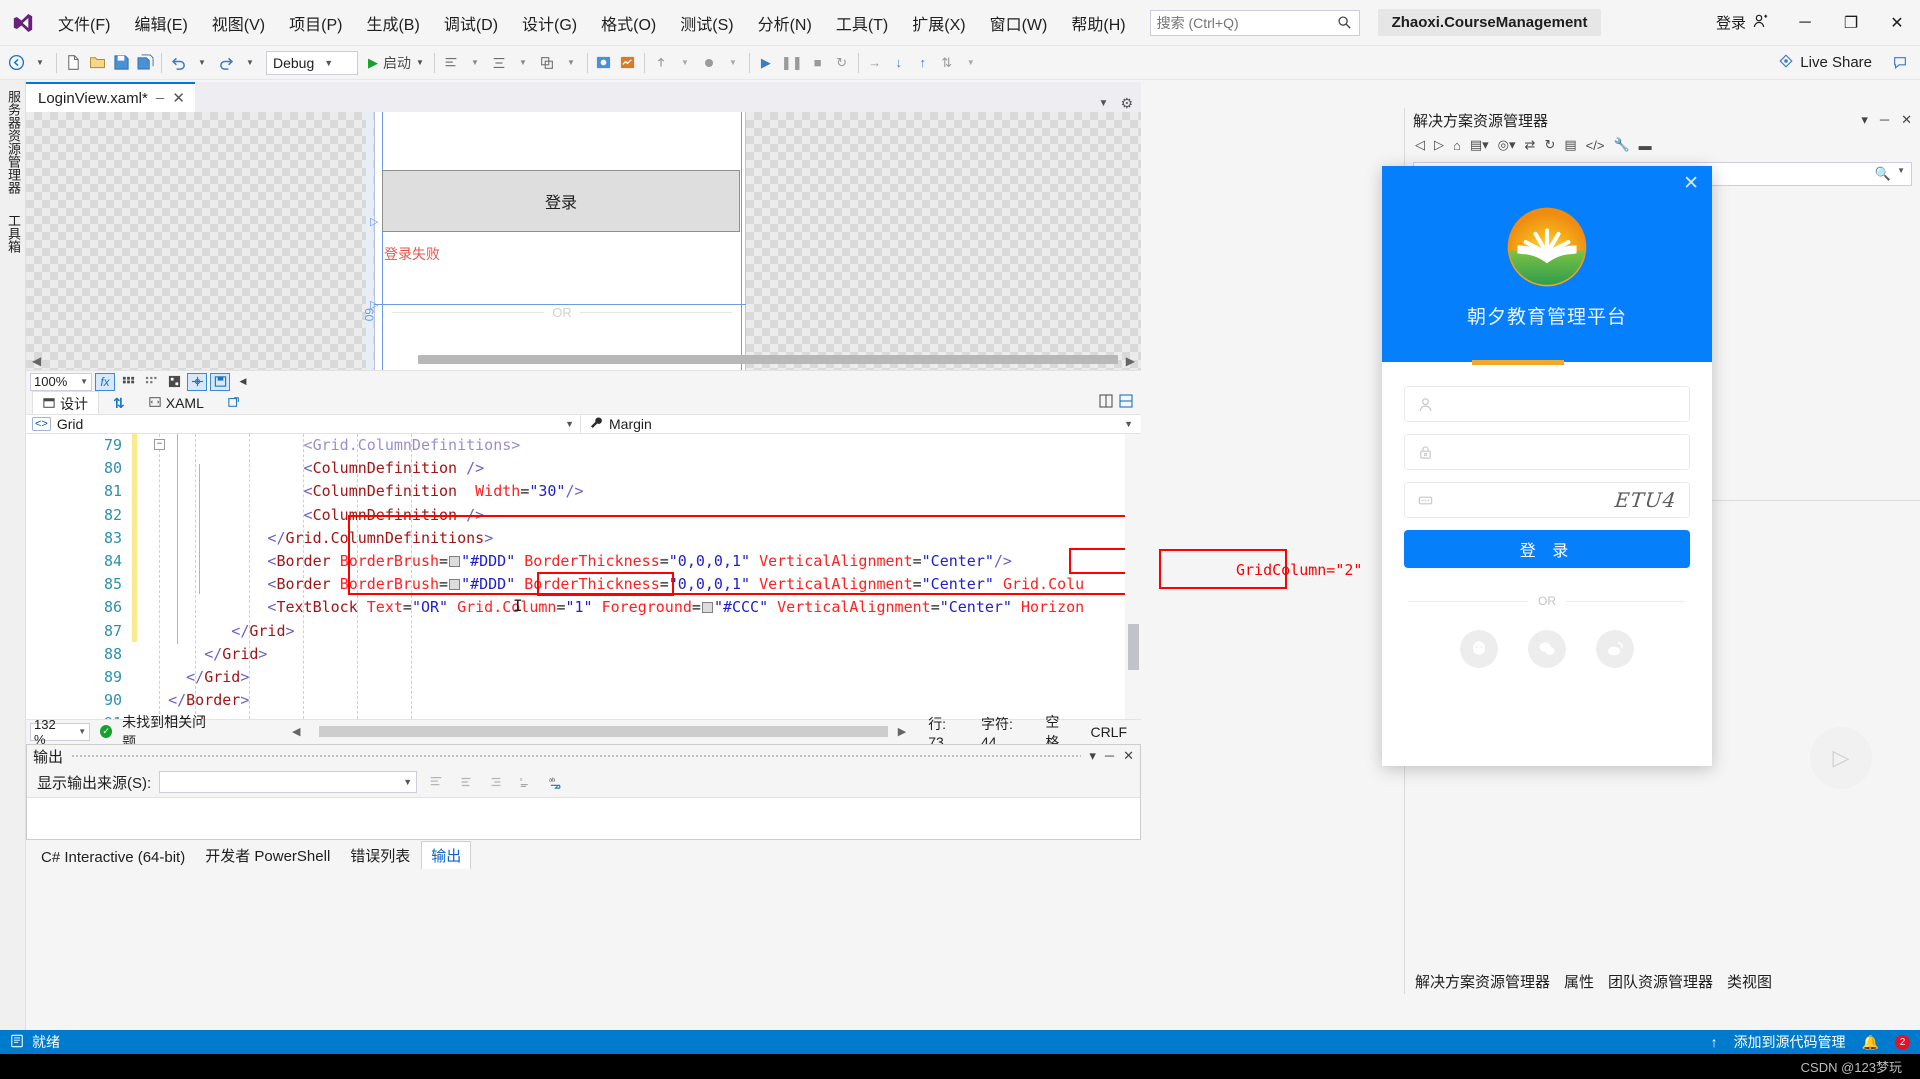  Describe the element at coordinates (1092, 756) in the screenshot. I see `output-menu-icon: ▾` at that location.